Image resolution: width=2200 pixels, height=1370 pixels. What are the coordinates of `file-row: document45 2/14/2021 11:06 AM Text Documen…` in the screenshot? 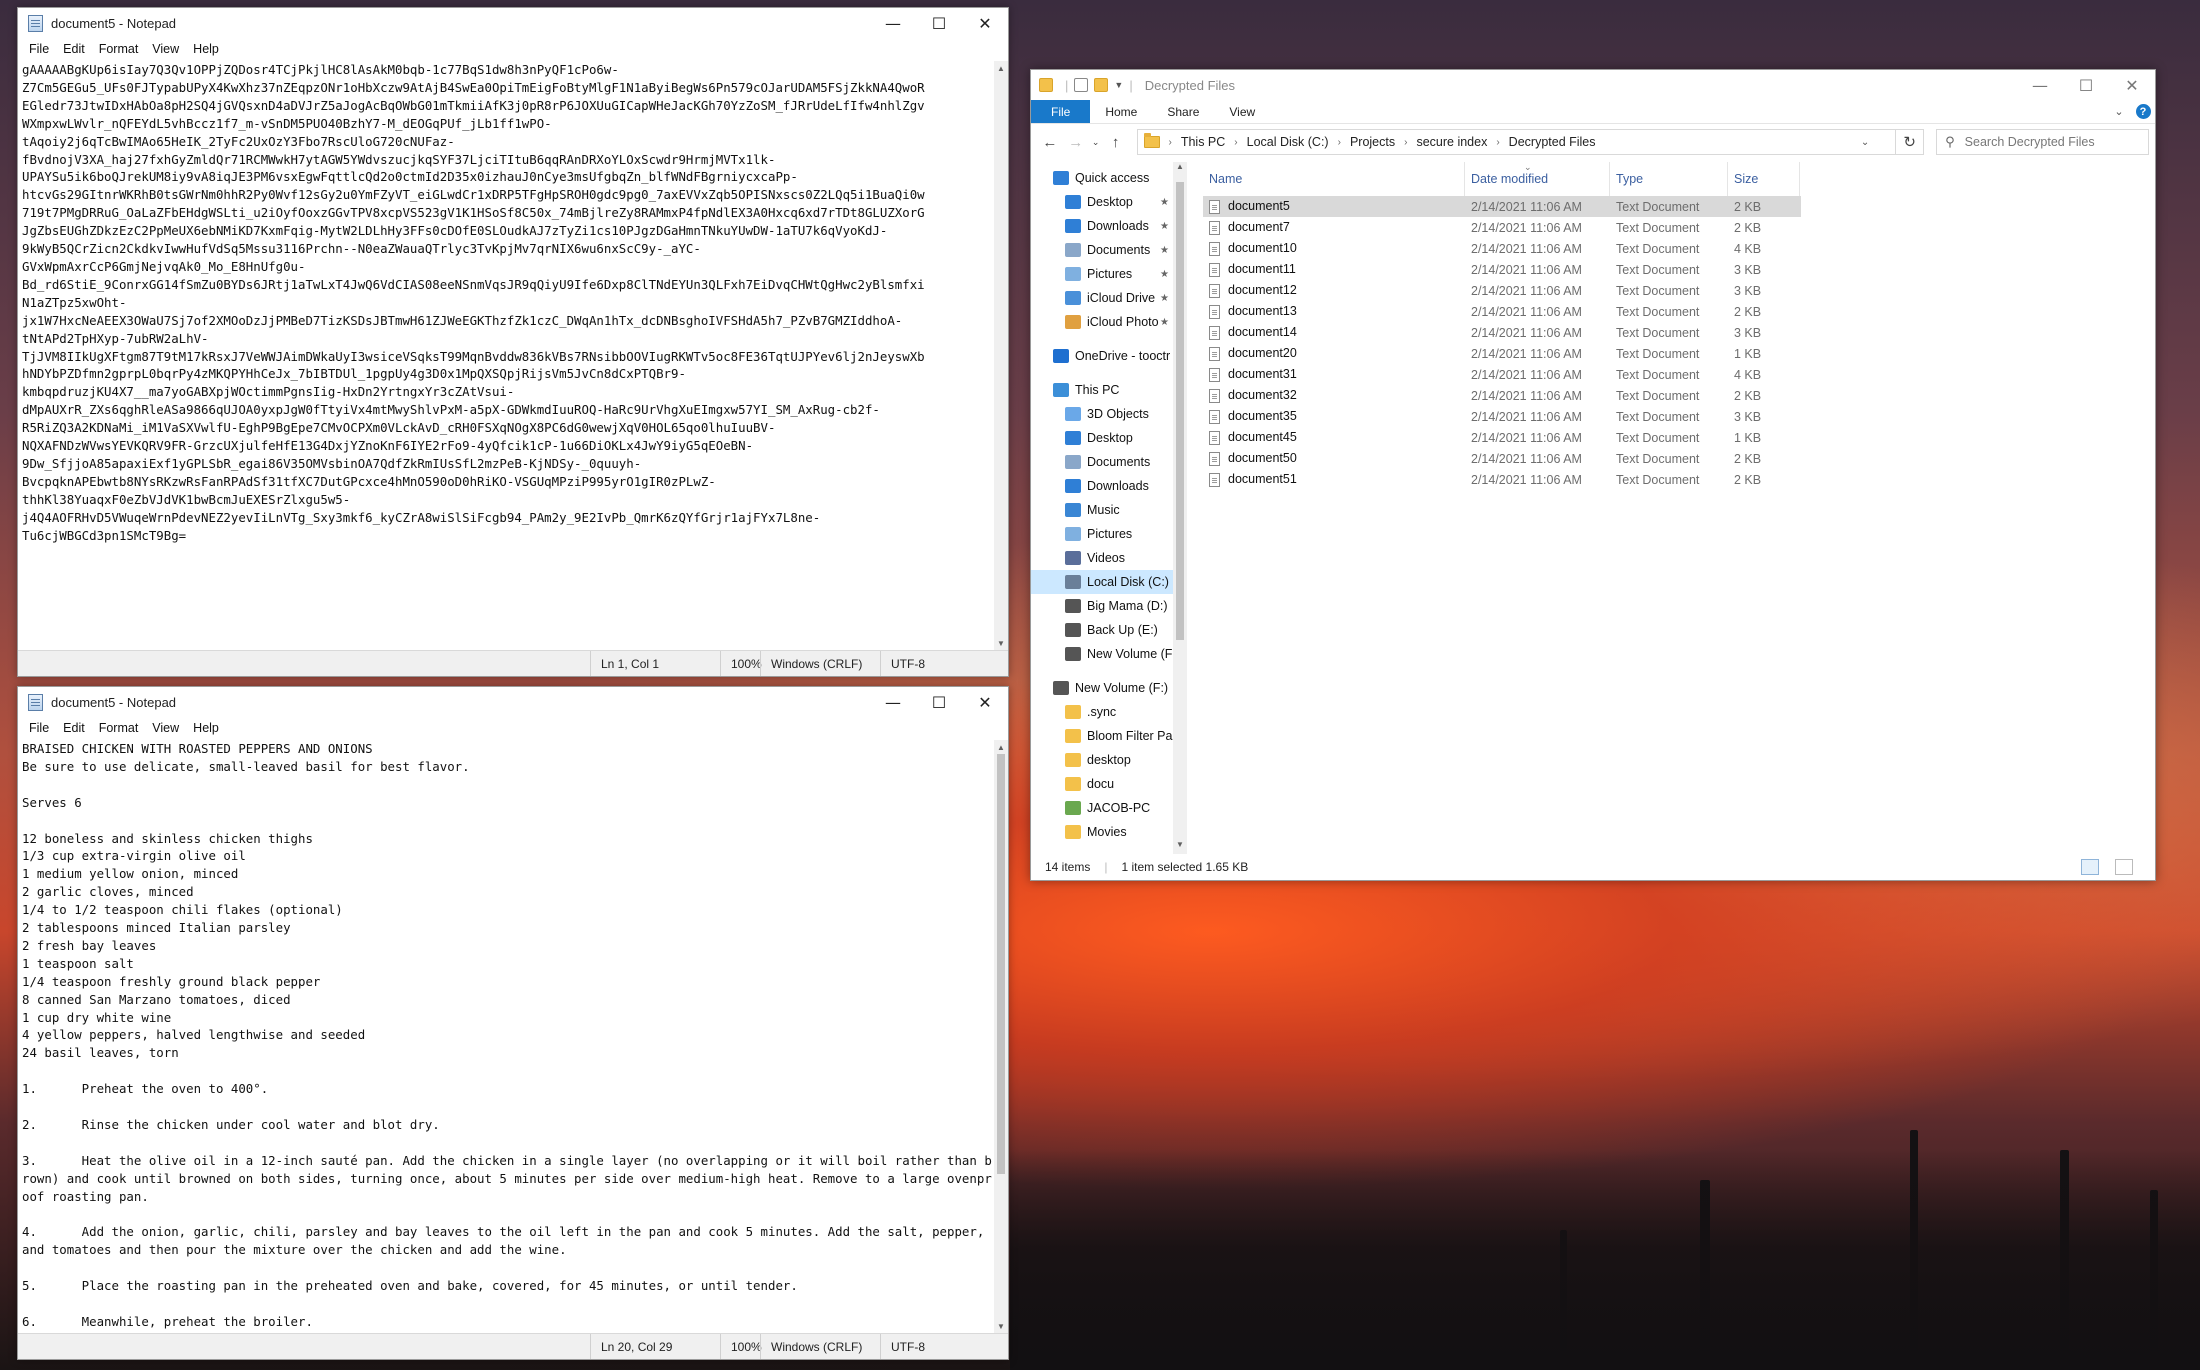 It's located at (1679, 437).